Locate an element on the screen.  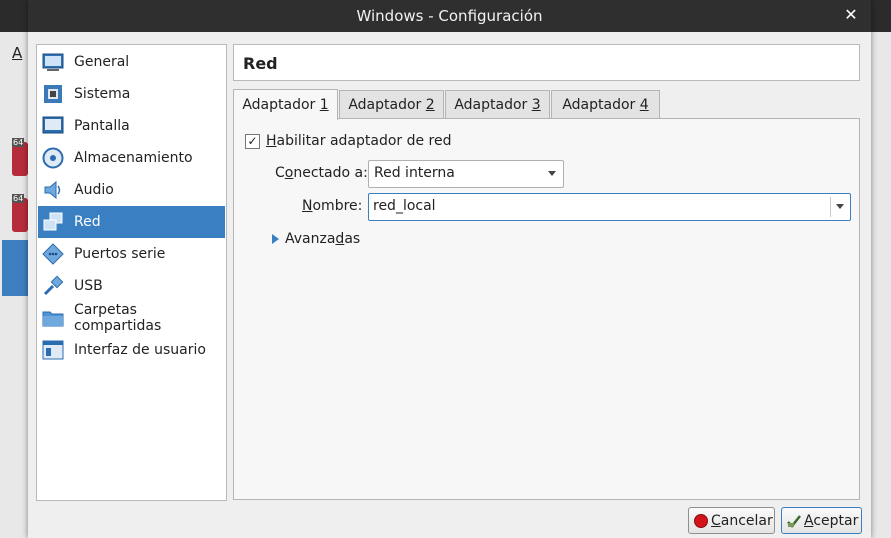
titlebar: Windows - Configuración ✕ is located at coordinates (449, 16).